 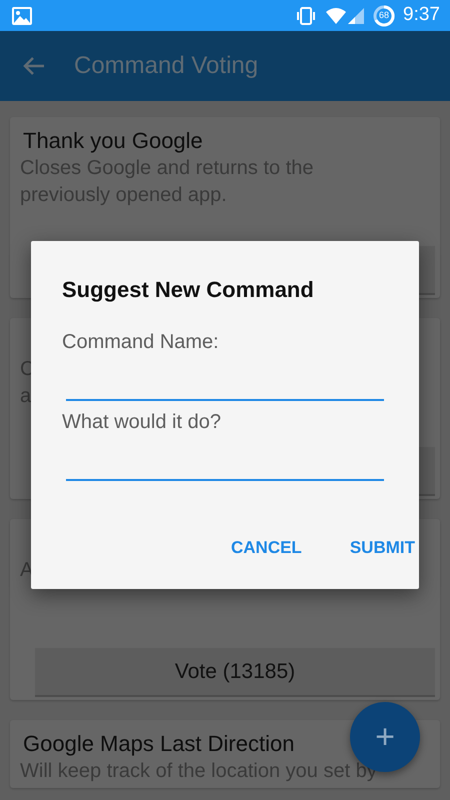 I want to click on dialog-button: CANCEL, so click(x=266, y=547).